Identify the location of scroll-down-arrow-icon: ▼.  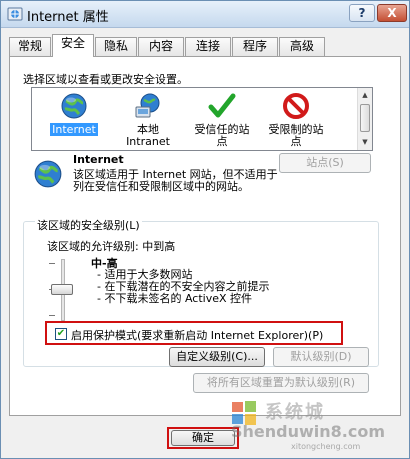
(365, 142).